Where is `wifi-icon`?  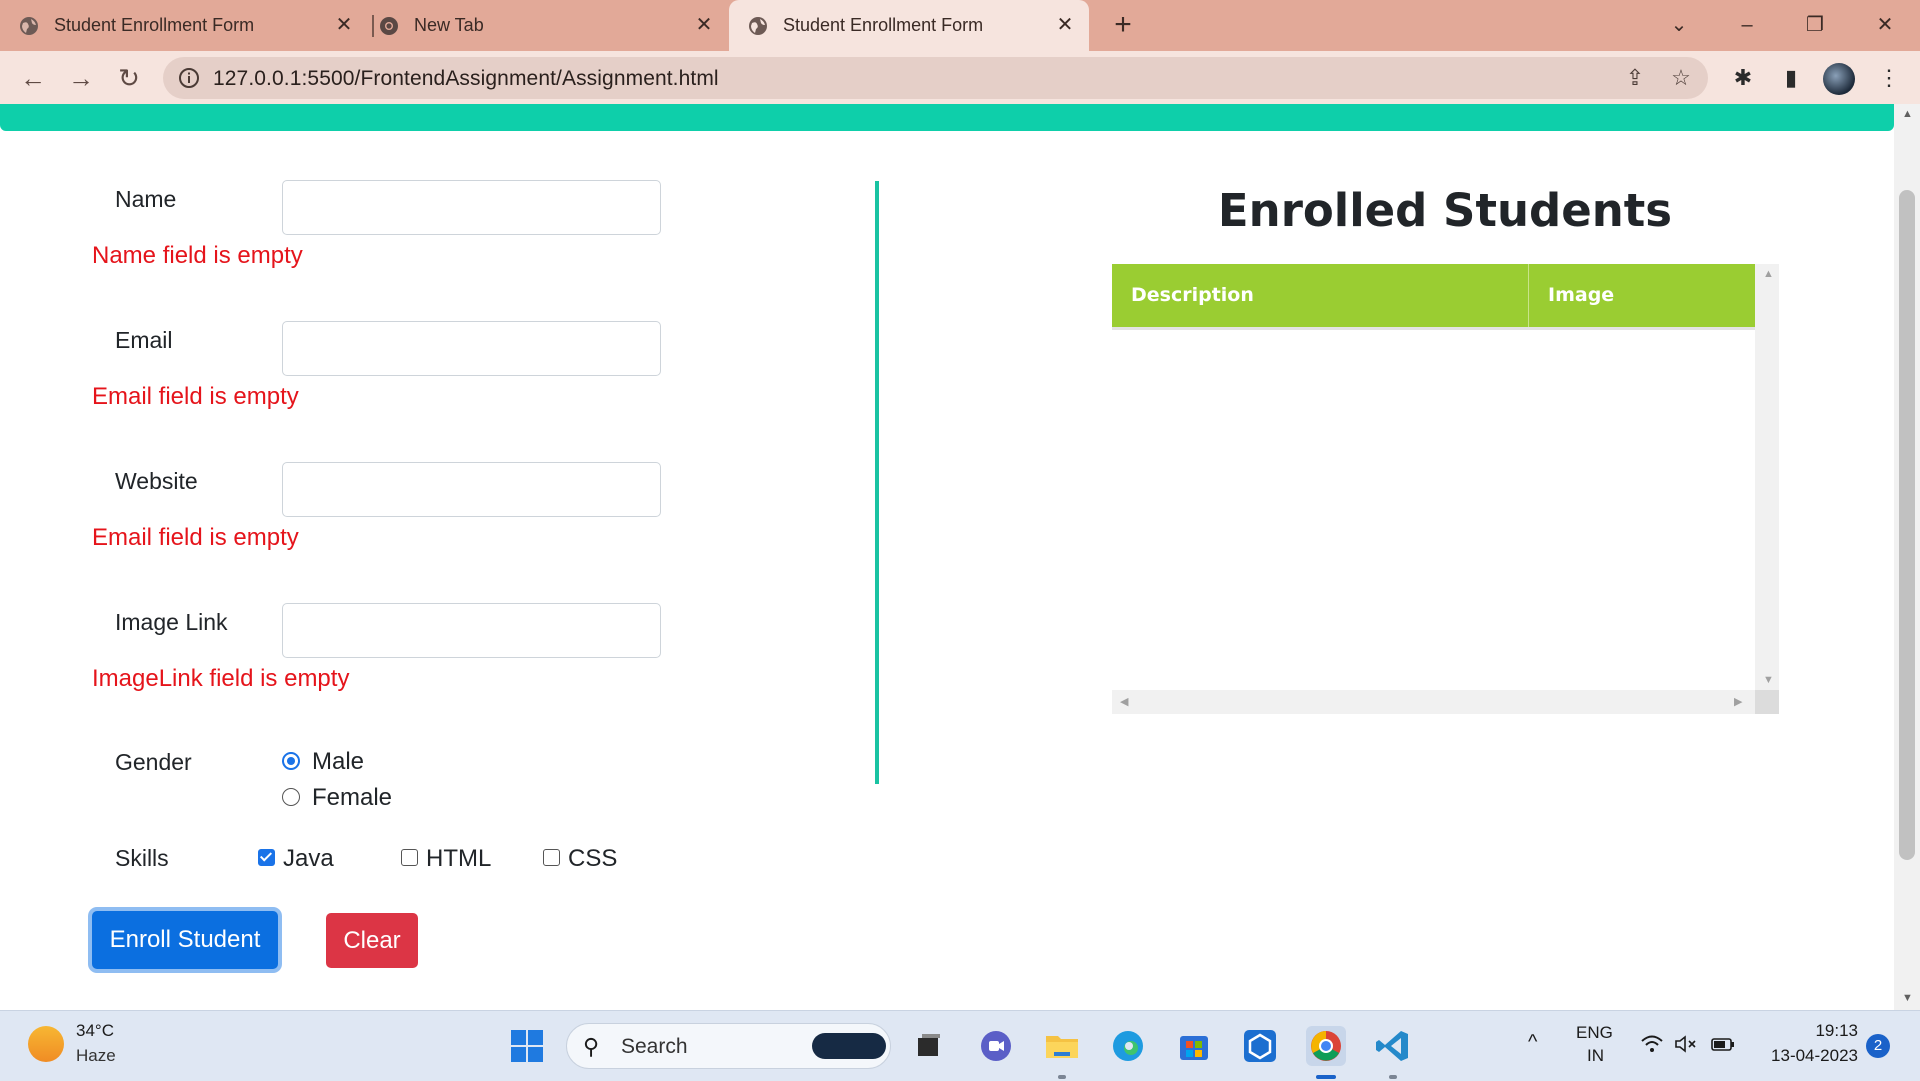 wifi-icon is located at coordinates (1652, 1044).